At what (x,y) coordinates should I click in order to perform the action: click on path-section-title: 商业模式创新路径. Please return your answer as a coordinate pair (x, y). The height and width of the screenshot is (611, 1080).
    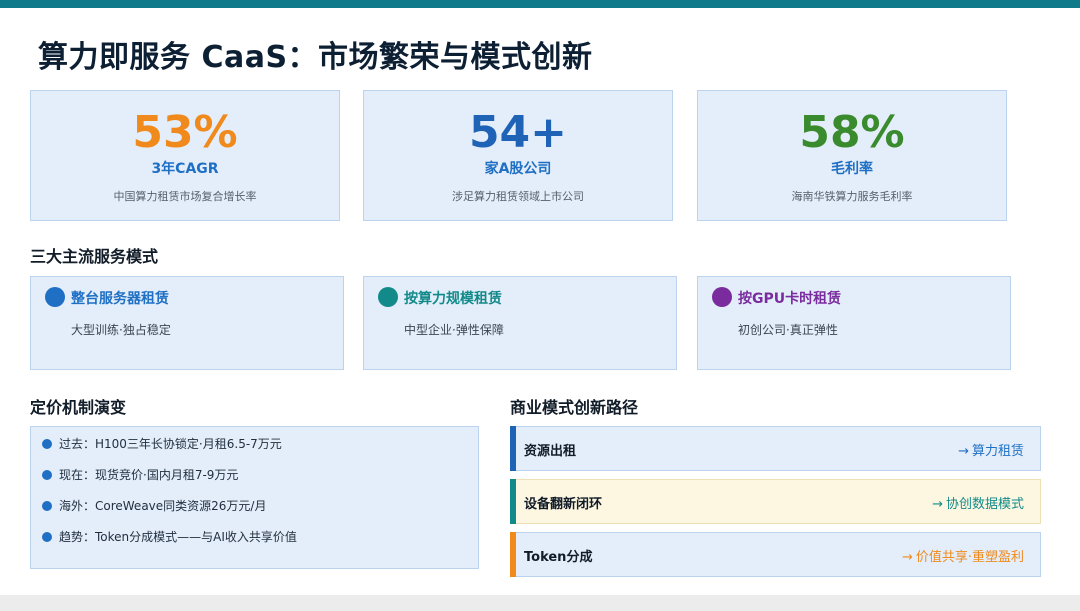
    Looking at the image, I should click on (574, 407).